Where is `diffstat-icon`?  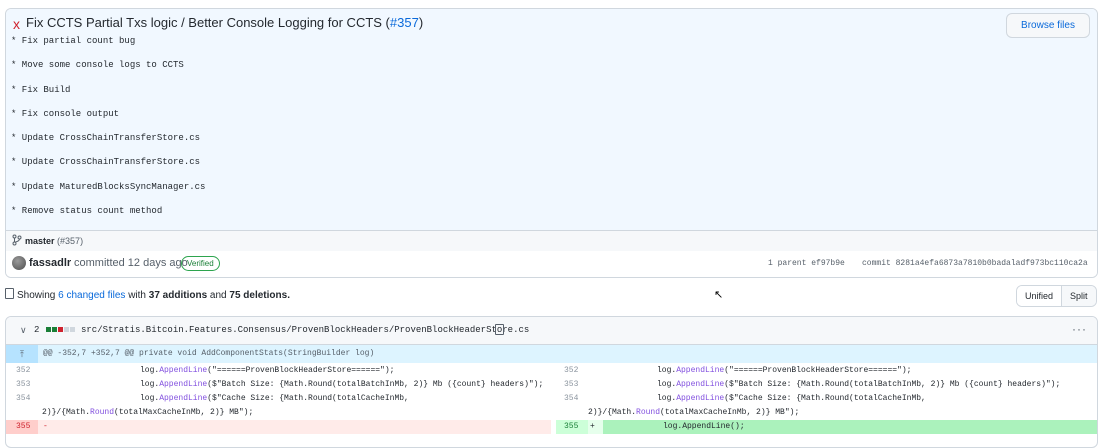
diffstat-icon is located at coordinates (60, 329).